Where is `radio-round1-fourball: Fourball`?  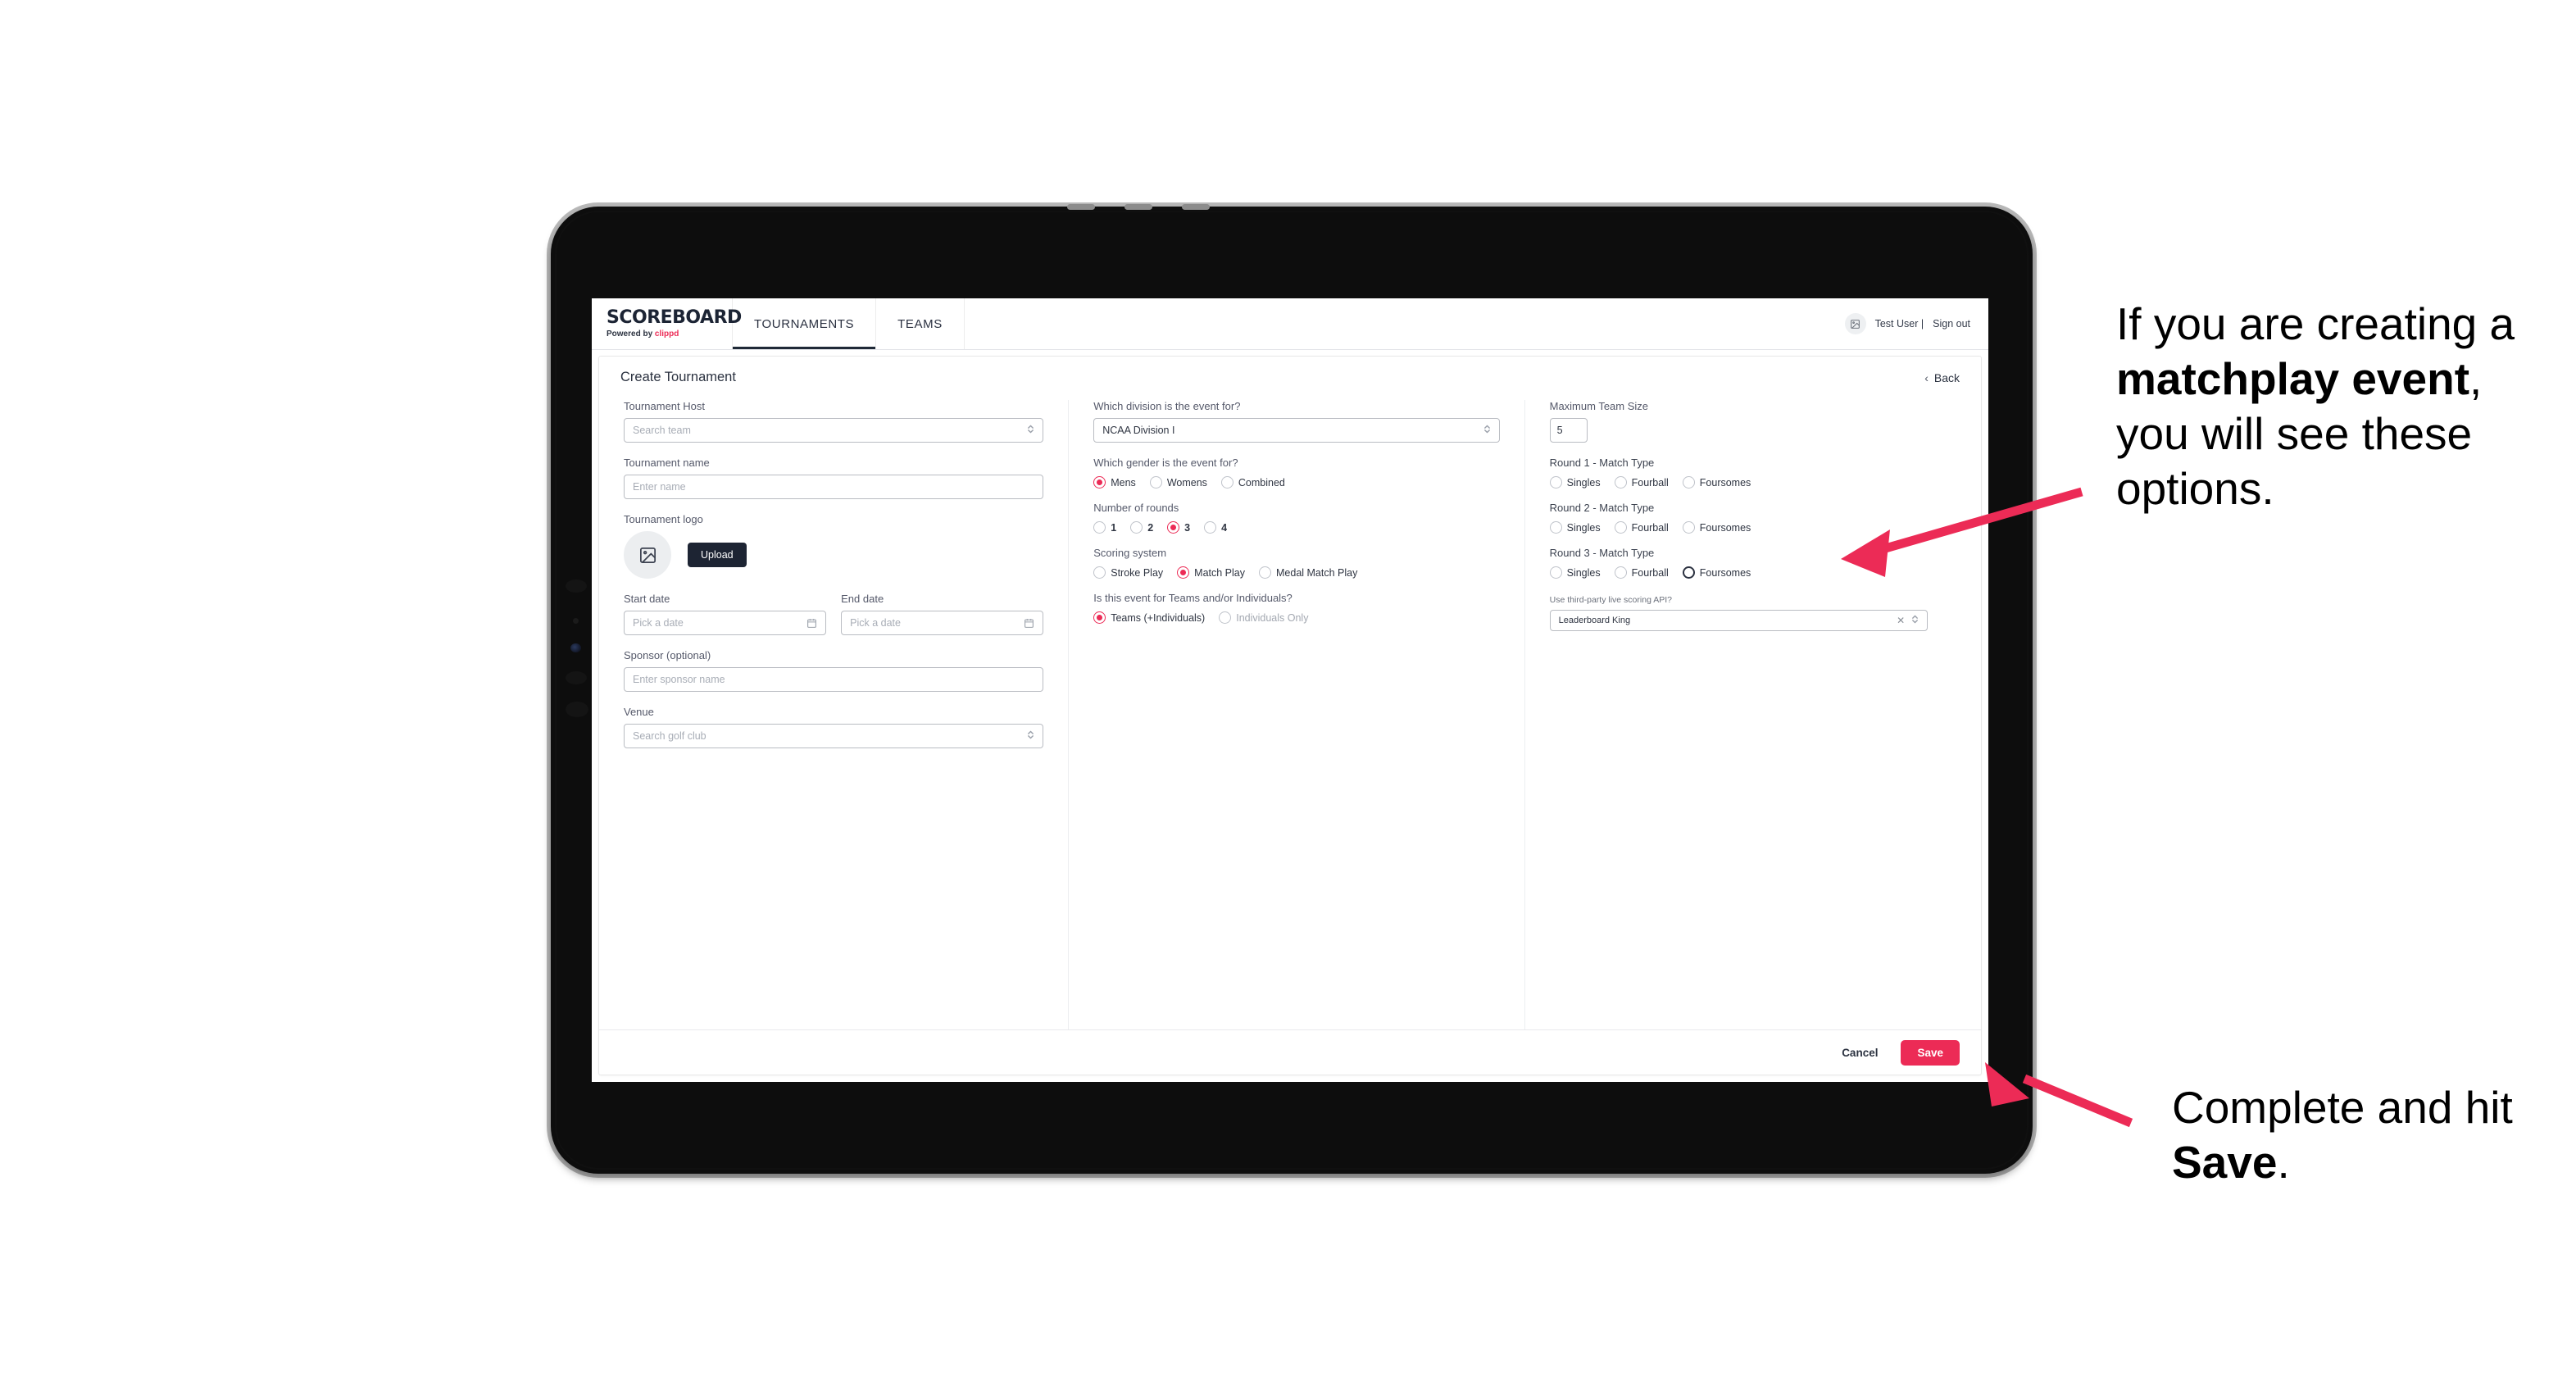
radio-round1-fourball: Fourball is located at coordinates (1641, 482).